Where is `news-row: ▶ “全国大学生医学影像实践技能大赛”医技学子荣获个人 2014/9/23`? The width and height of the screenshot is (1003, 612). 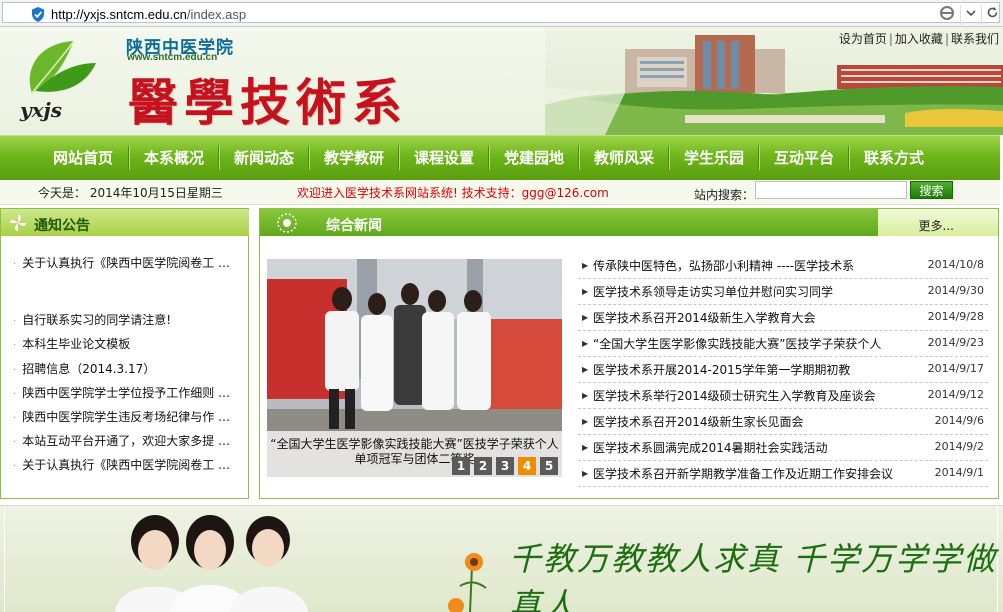
news-row: ▶ “全国大学生医学影像实践技能大赛”医技学子荣获个人 2014/9/23 is located at coordinates (783, 344).